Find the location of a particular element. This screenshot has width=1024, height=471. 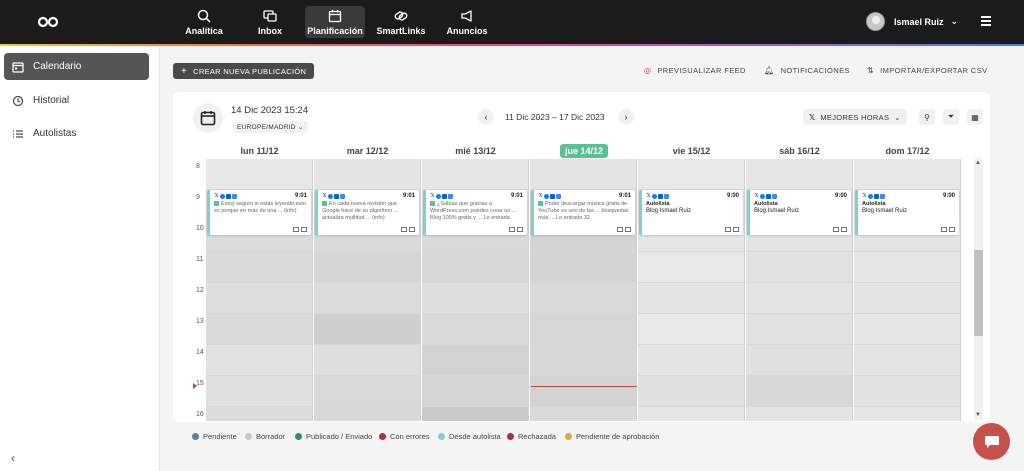

nav-analytics: Analítica is located at coordinates (204, 22).